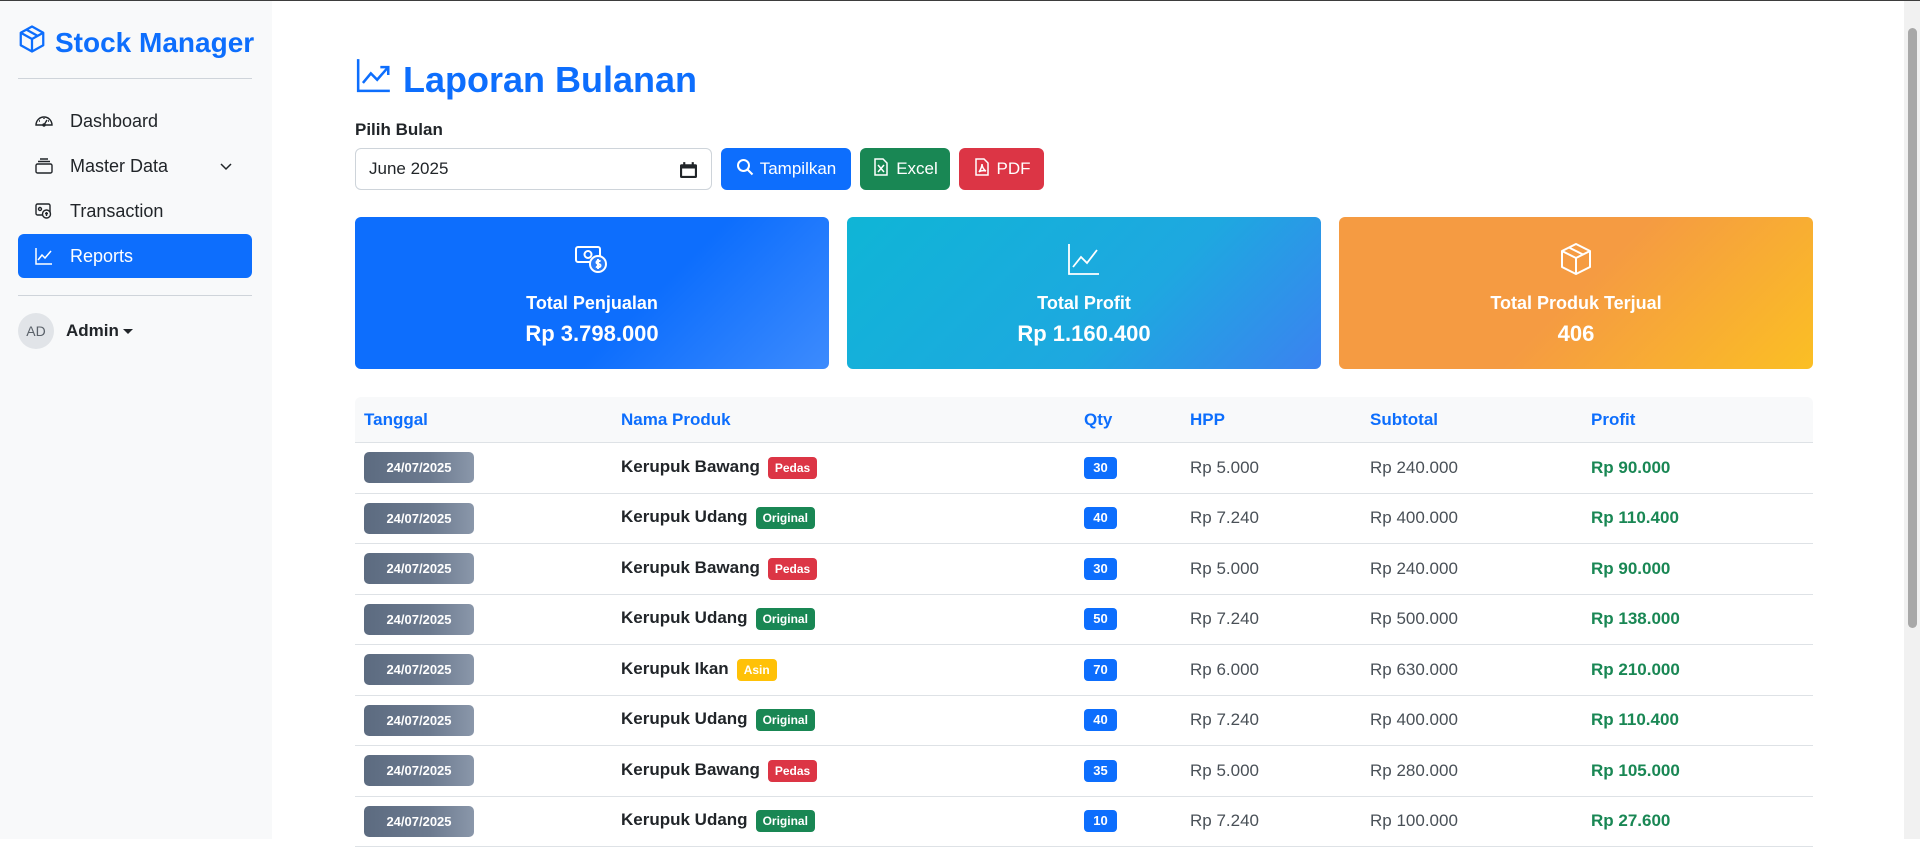  What do you see at coordinates (408, 169) in the screenshot?
I see `month-value: June 2025` at bounding box center [408, 169].